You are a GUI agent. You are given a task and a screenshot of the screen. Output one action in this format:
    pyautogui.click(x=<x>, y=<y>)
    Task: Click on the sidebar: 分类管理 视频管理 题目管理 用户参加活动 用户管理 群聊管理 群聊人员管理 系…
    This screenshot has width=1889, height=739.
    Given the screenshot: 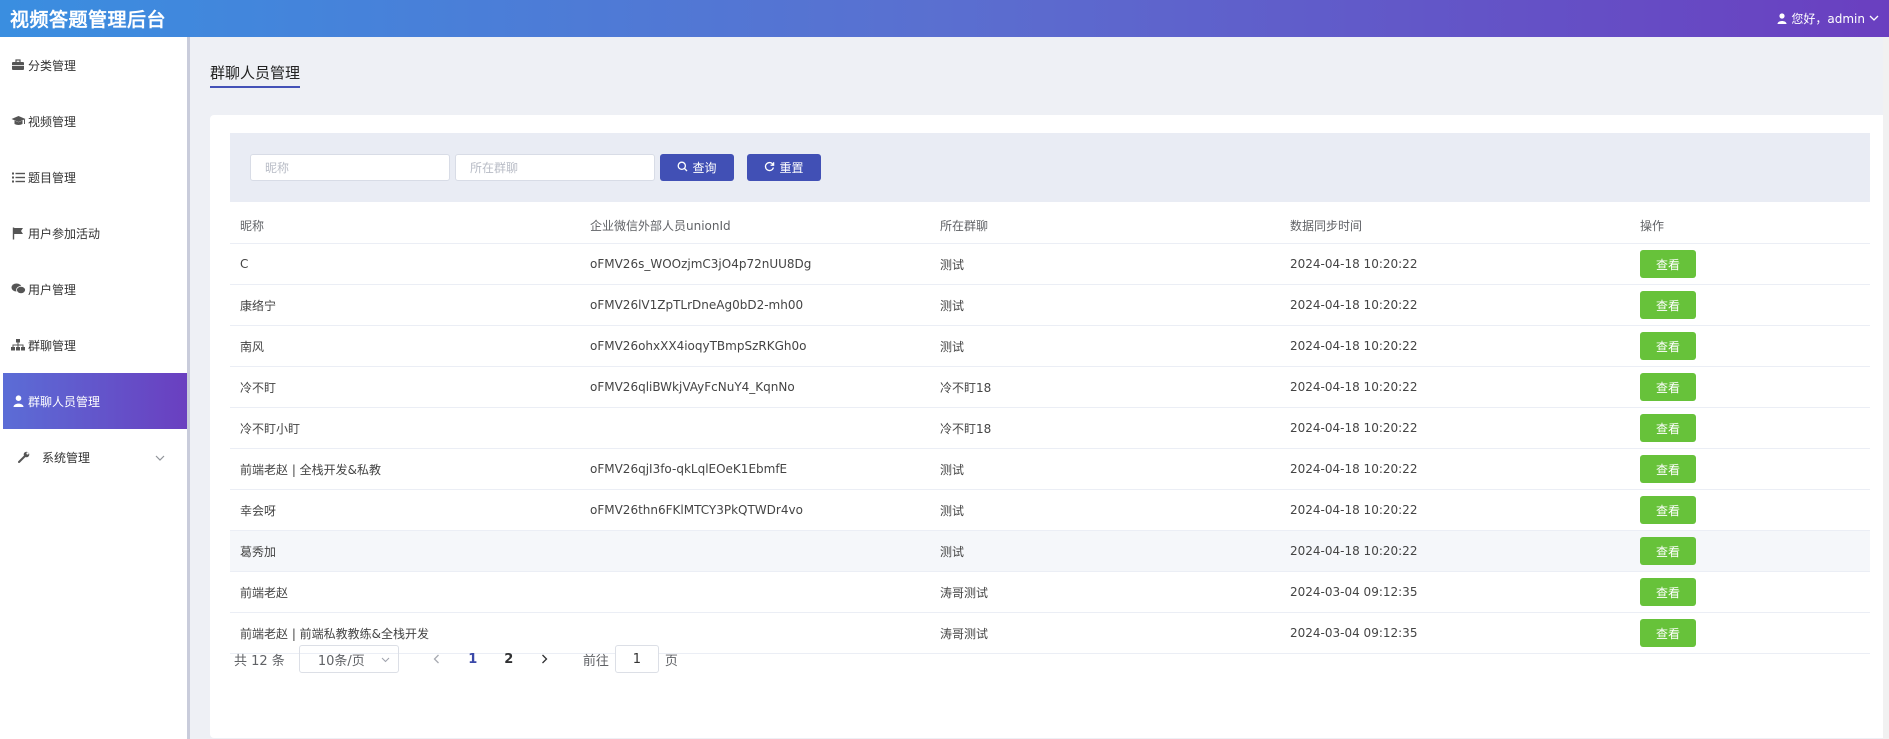 What is the action you would take?
    pyautogui.click(x=95, y=388)
    